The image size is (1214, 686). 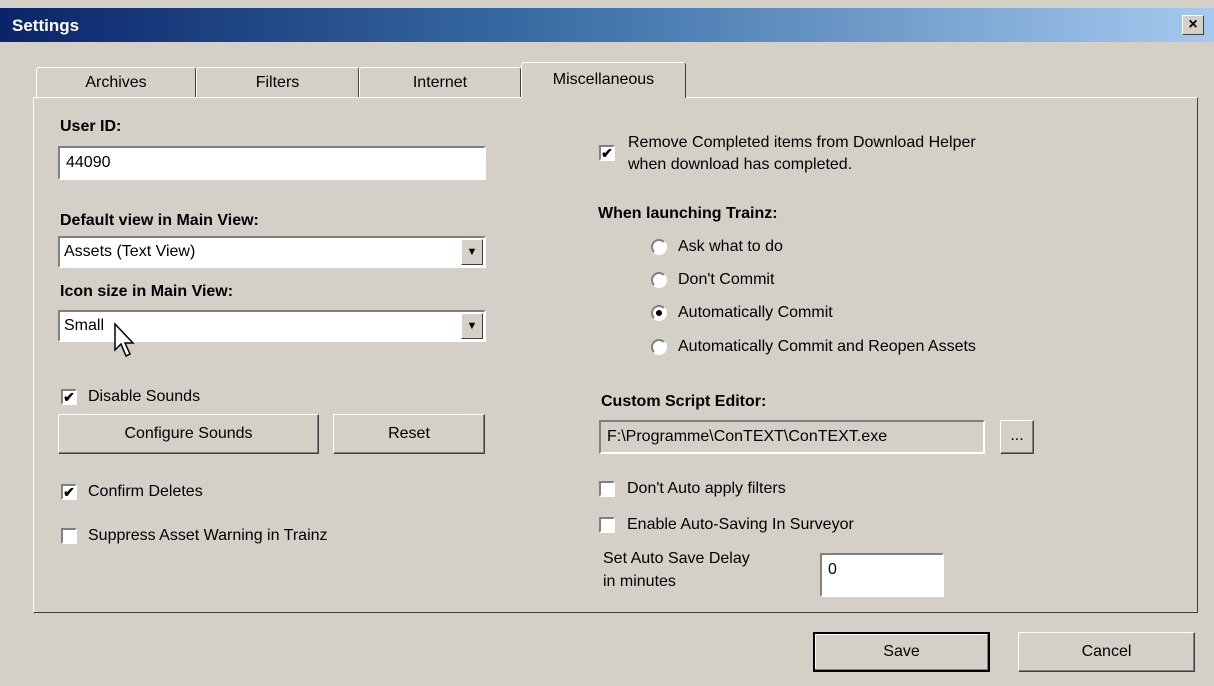 I want to click on user-id-input: 44090, so click(x=272, y=163).